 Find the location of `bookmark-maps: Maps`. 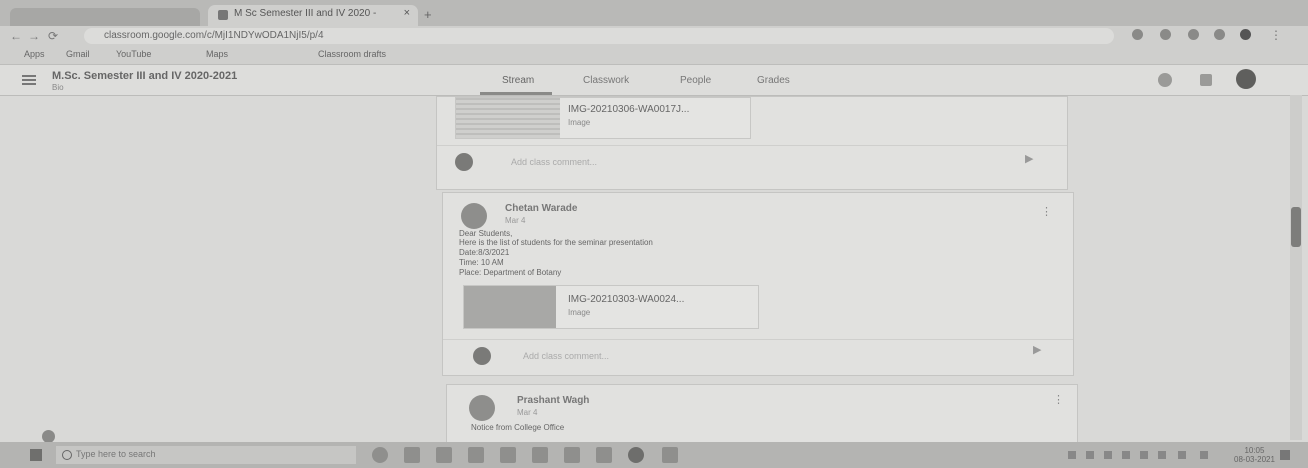

bookmark-maps: Maps is located at coordinates (217, 54).